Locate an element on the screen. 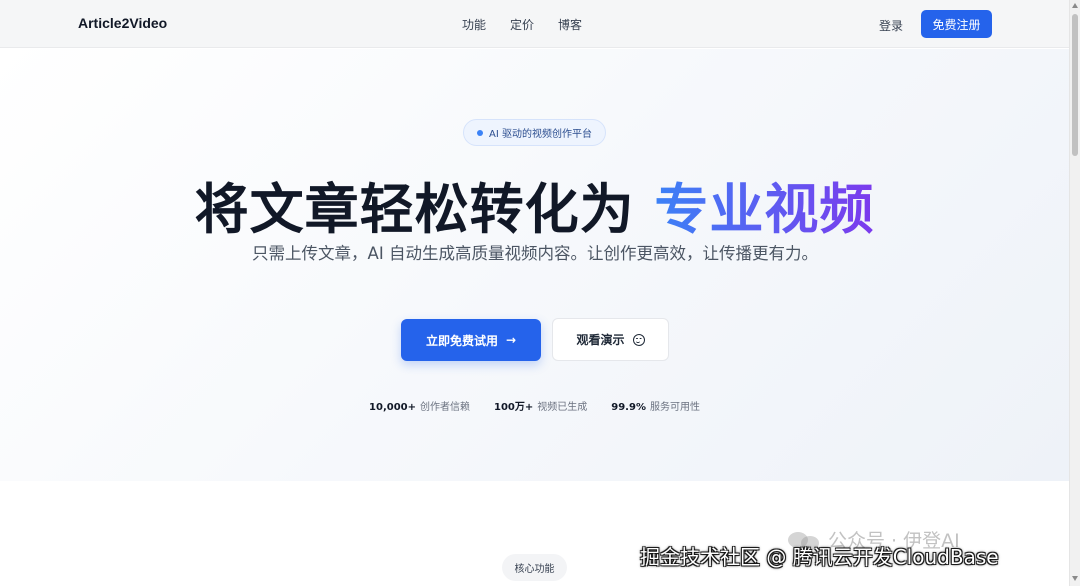  stat-videos: 100万+ 视频已生成 is located at coordinates (540, 405).